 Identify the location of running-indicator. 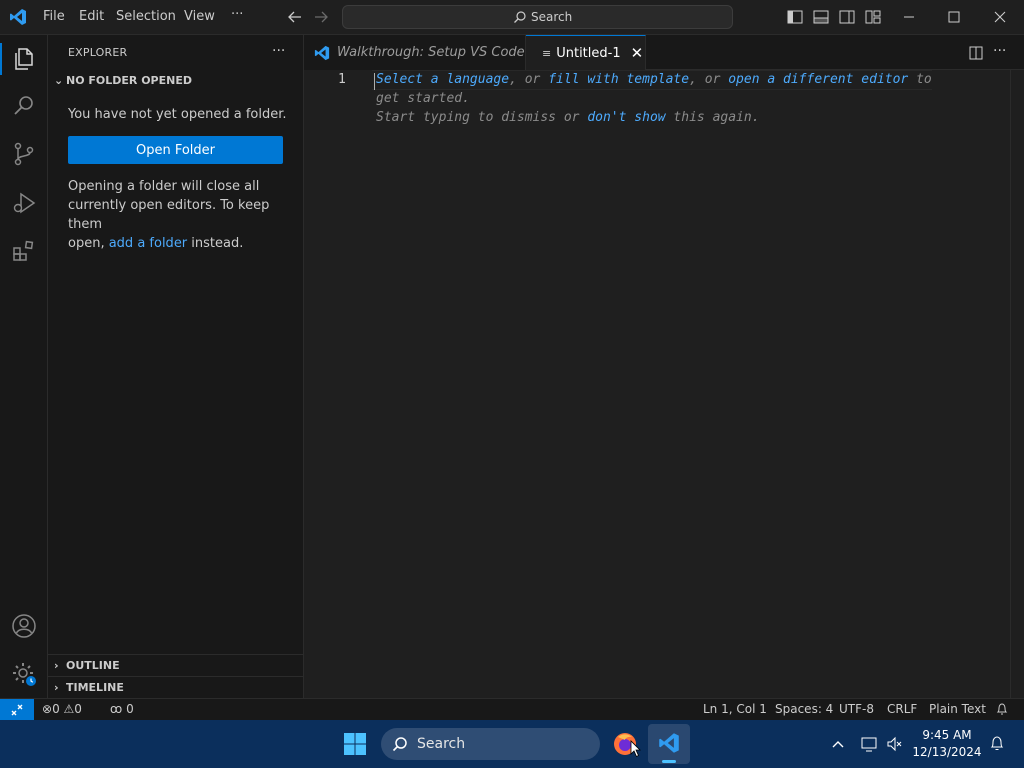
(669, 761).